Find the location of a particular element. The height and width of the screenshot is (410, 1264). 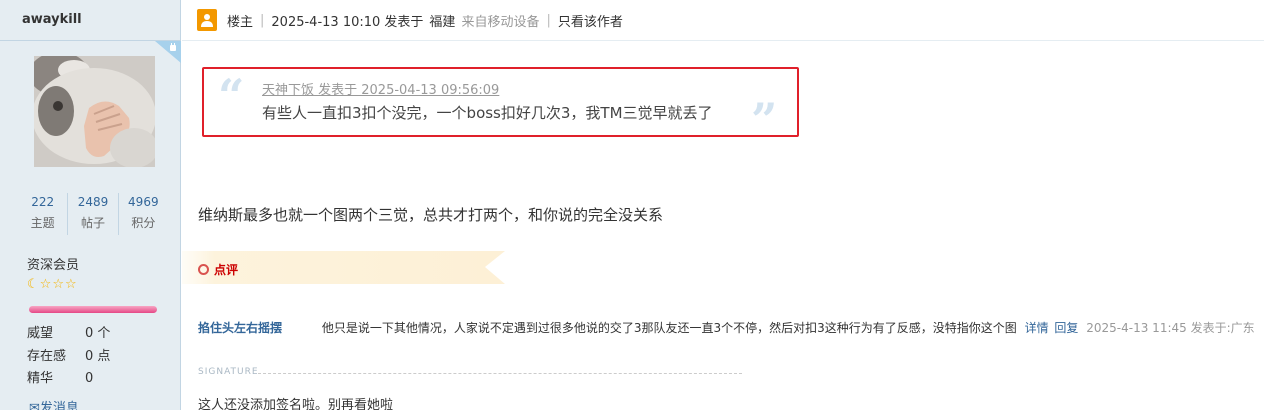

only-author-link: 只看该作者 is located at coordinates (590, 20).